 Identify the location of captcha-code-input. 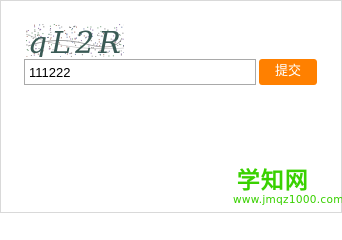
(140, 72).